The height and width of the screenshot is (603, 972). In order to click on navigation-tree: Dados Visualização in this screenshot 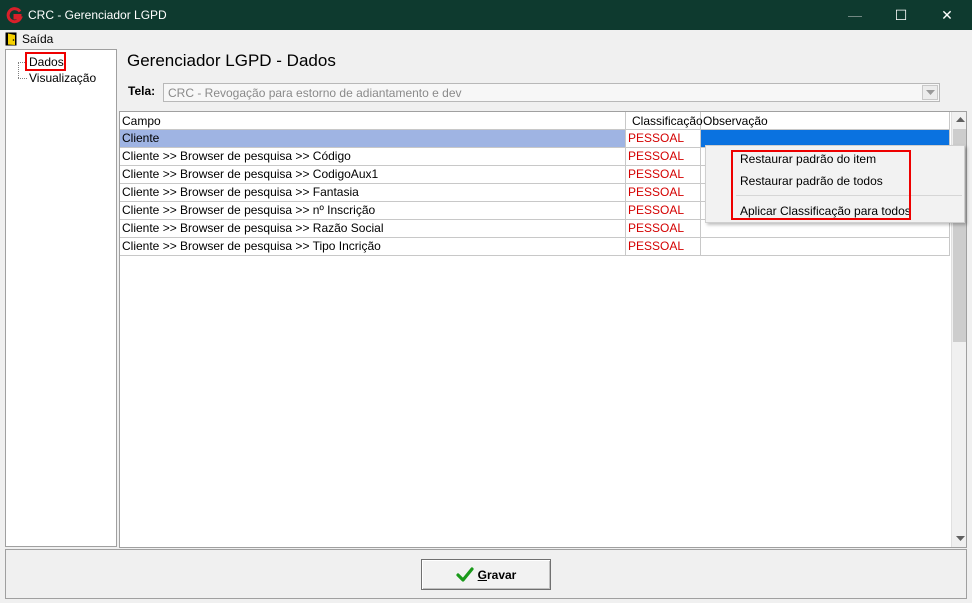, I will do `click(61, 298)`.